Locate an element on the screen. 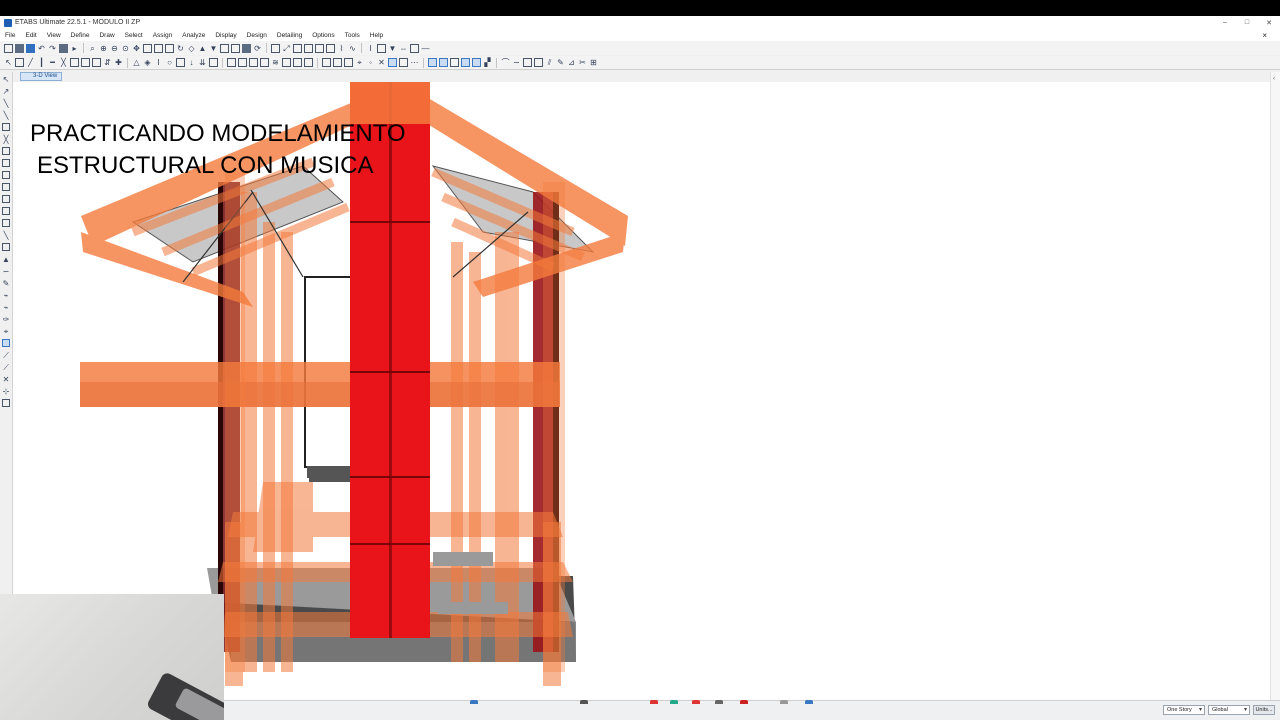  perspective-toggle-icon is located at coordinates (465, 62).